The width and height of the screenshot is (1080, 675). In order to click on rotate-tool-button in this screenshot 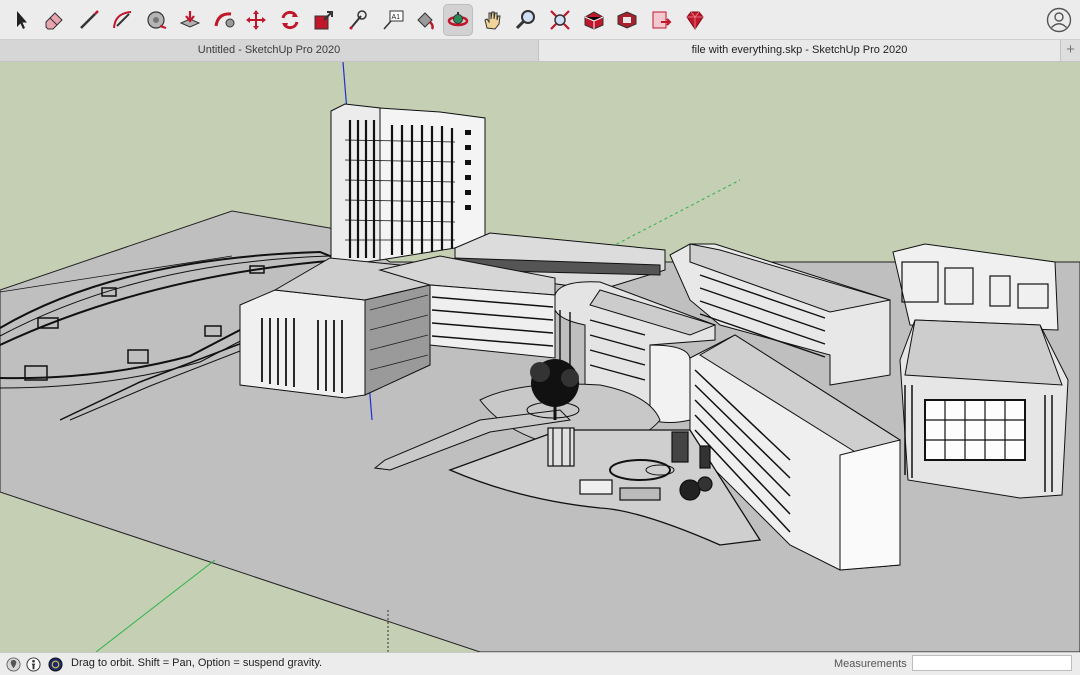, I will do `click(290, 20)`.